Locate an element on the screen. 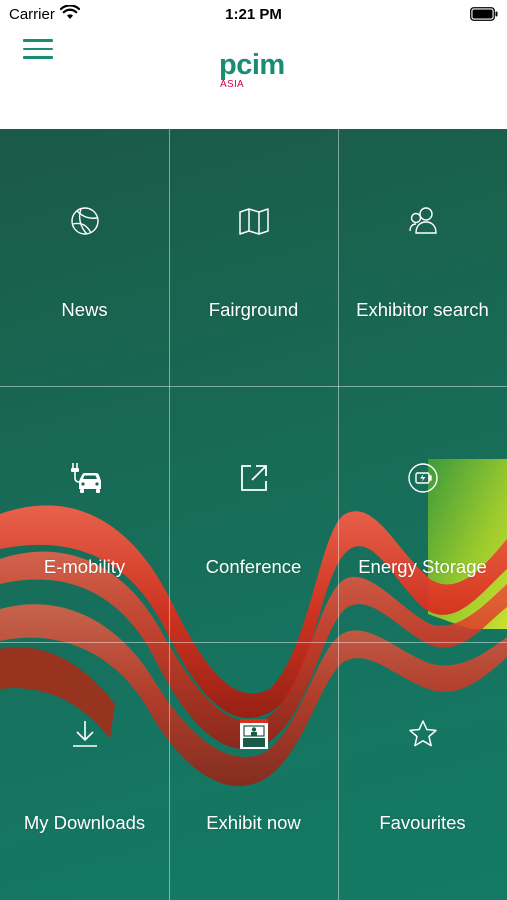  battery-charge-icon is located at coordinates (422, 478).